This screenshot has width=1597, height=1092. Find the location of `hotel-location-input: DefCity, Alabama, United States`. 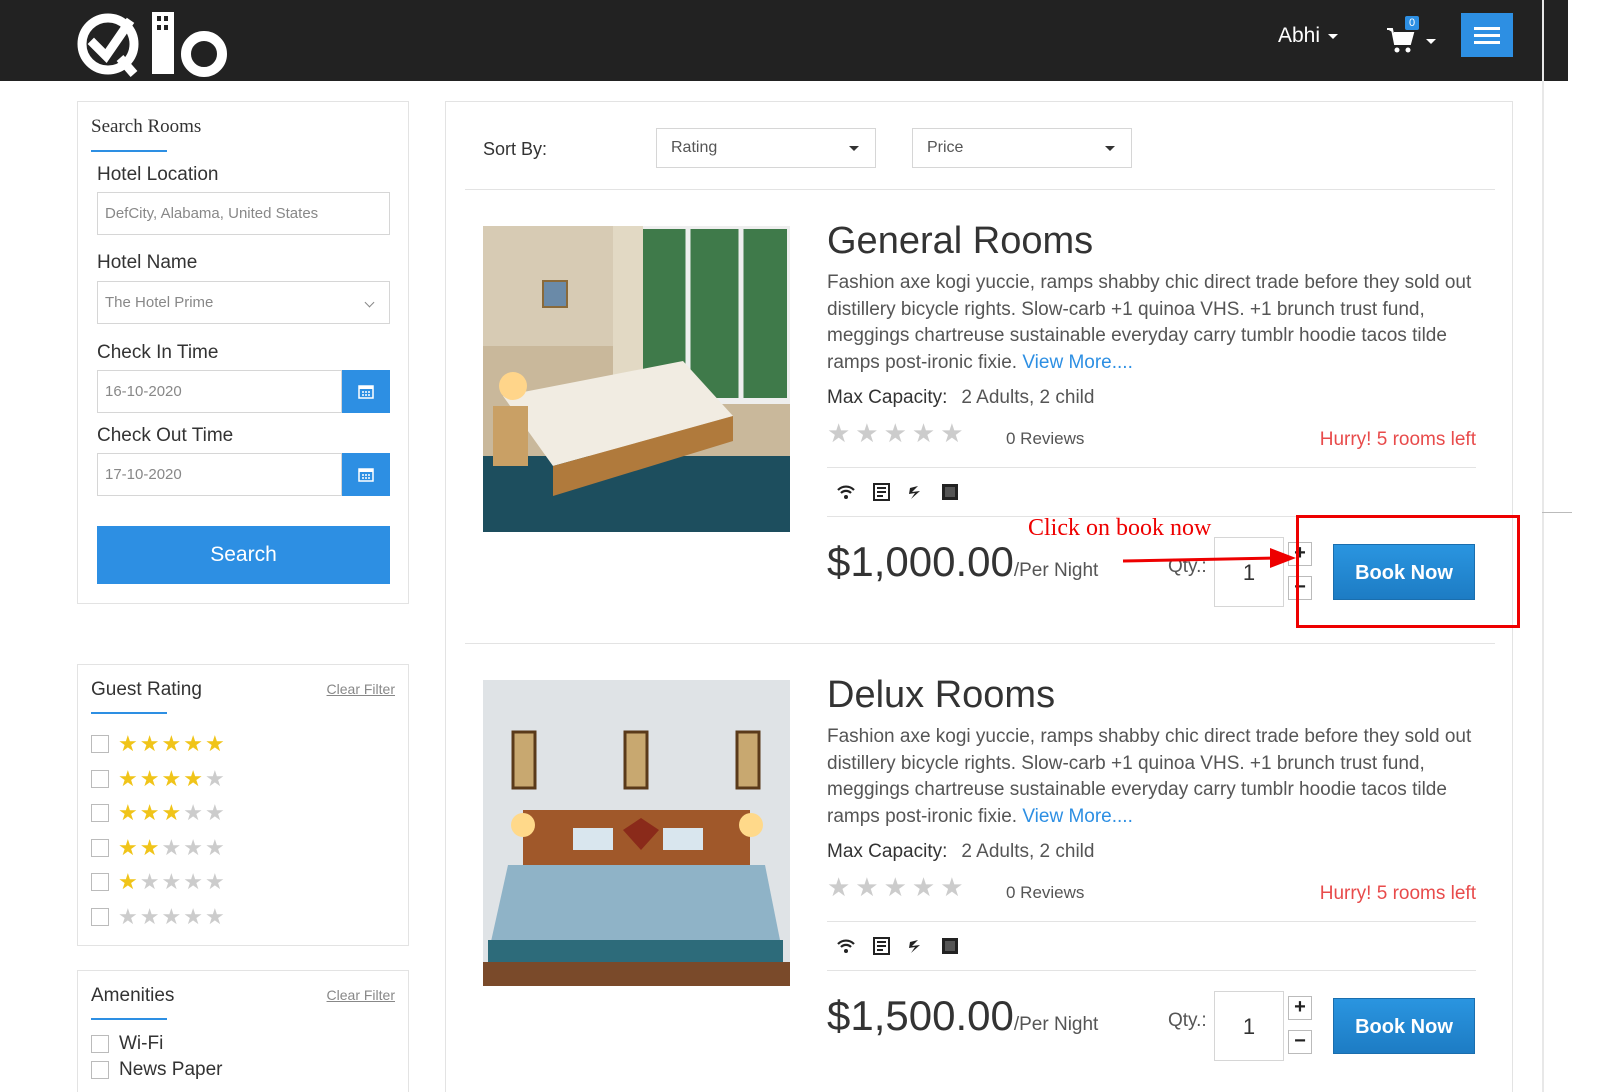

hotel-location-input: DefCity, Alabama, United States is located at coordinates (243, 213).